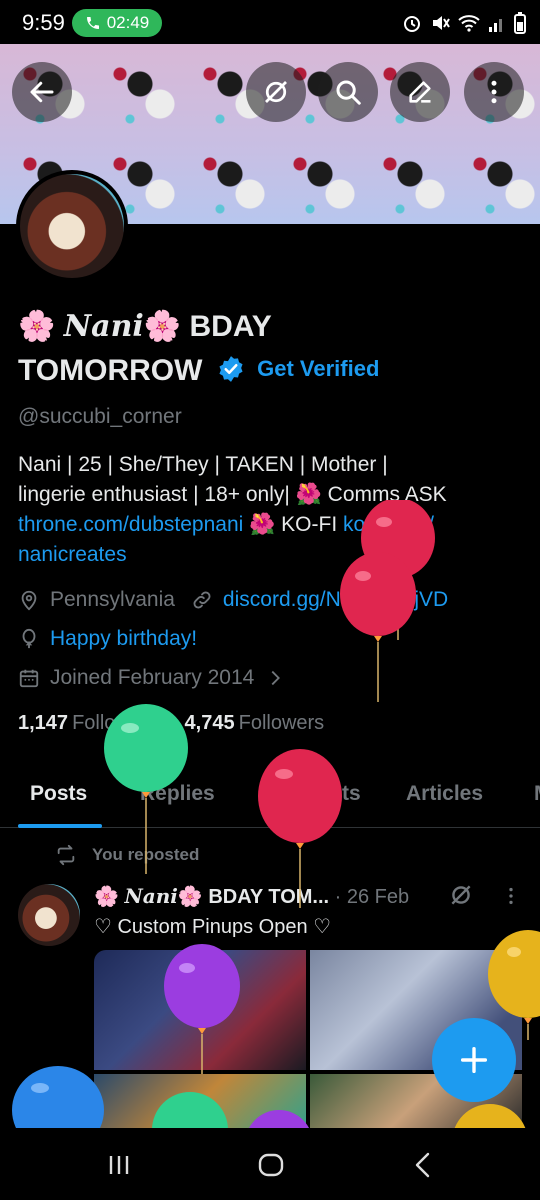 The image size is (540, 1200). Describe the element at coordinates (230, 326) in the screenshot. I see `name-line1-rest: BDAY` at that location.